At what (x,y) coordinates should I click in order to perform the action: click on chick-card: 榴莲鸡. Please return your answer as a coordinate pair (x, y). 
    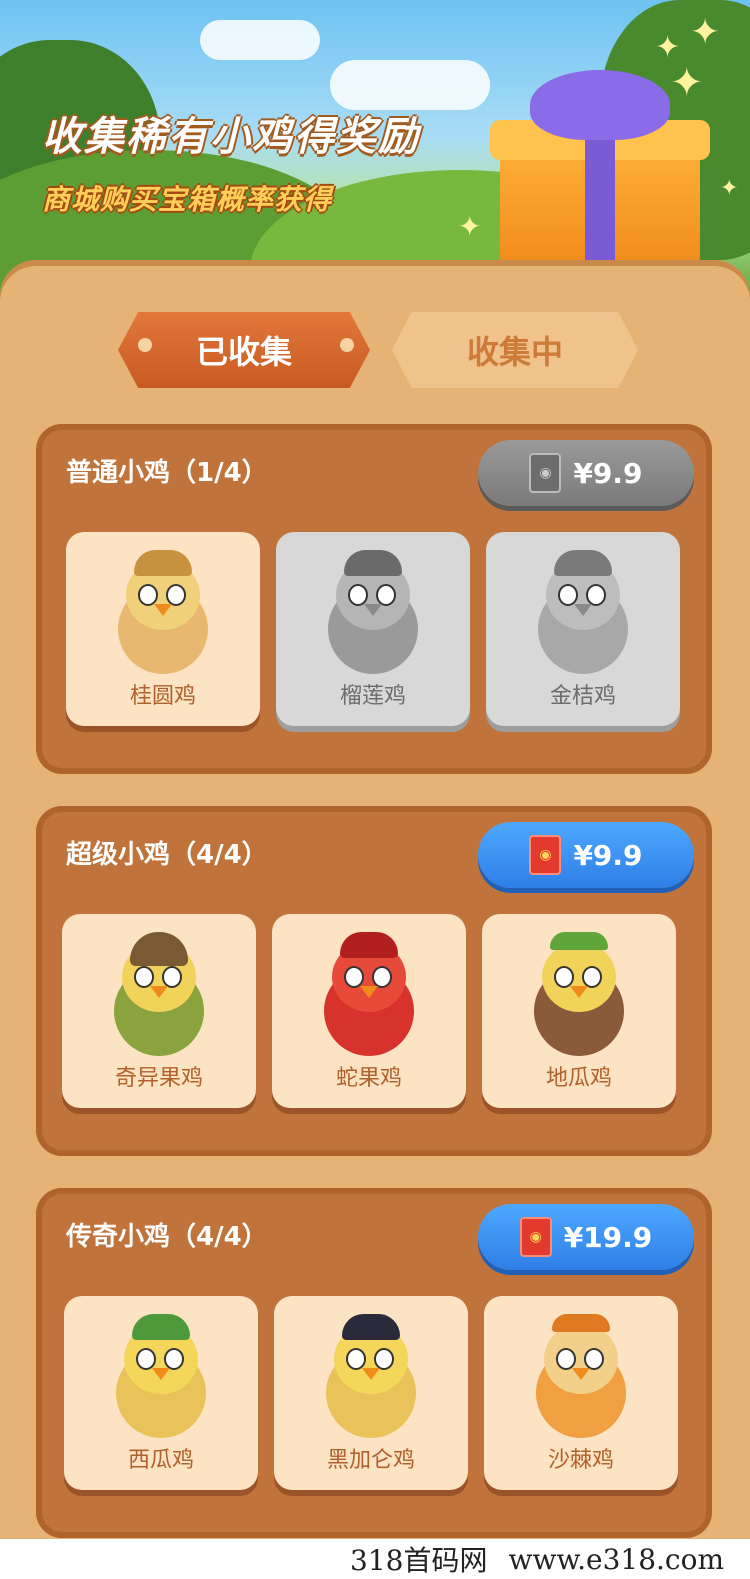
    Looking at the image, I should click on (373, 629).